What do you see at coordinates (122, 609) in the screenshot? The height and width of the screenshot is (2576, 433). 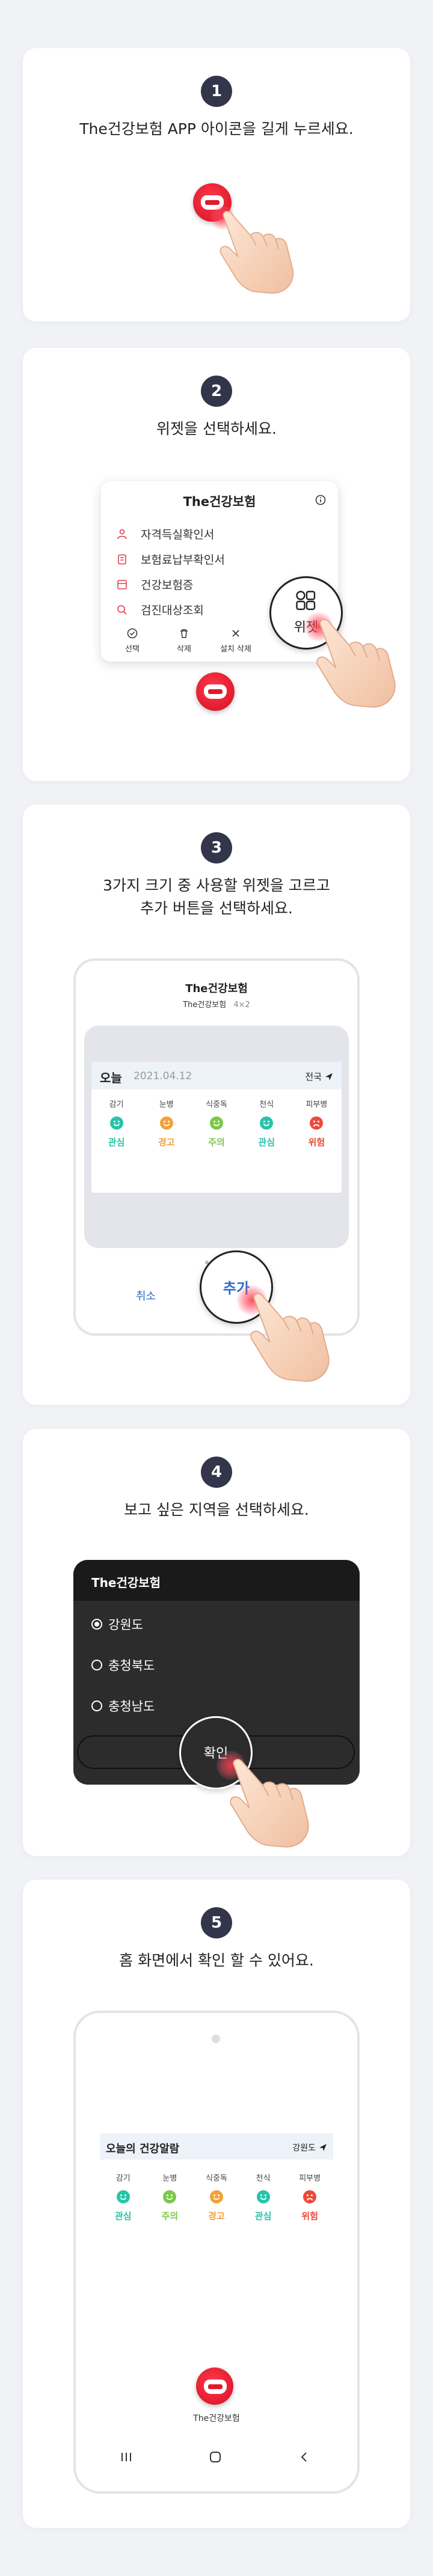 I see `search-icon` at bounding box center [122, 609].